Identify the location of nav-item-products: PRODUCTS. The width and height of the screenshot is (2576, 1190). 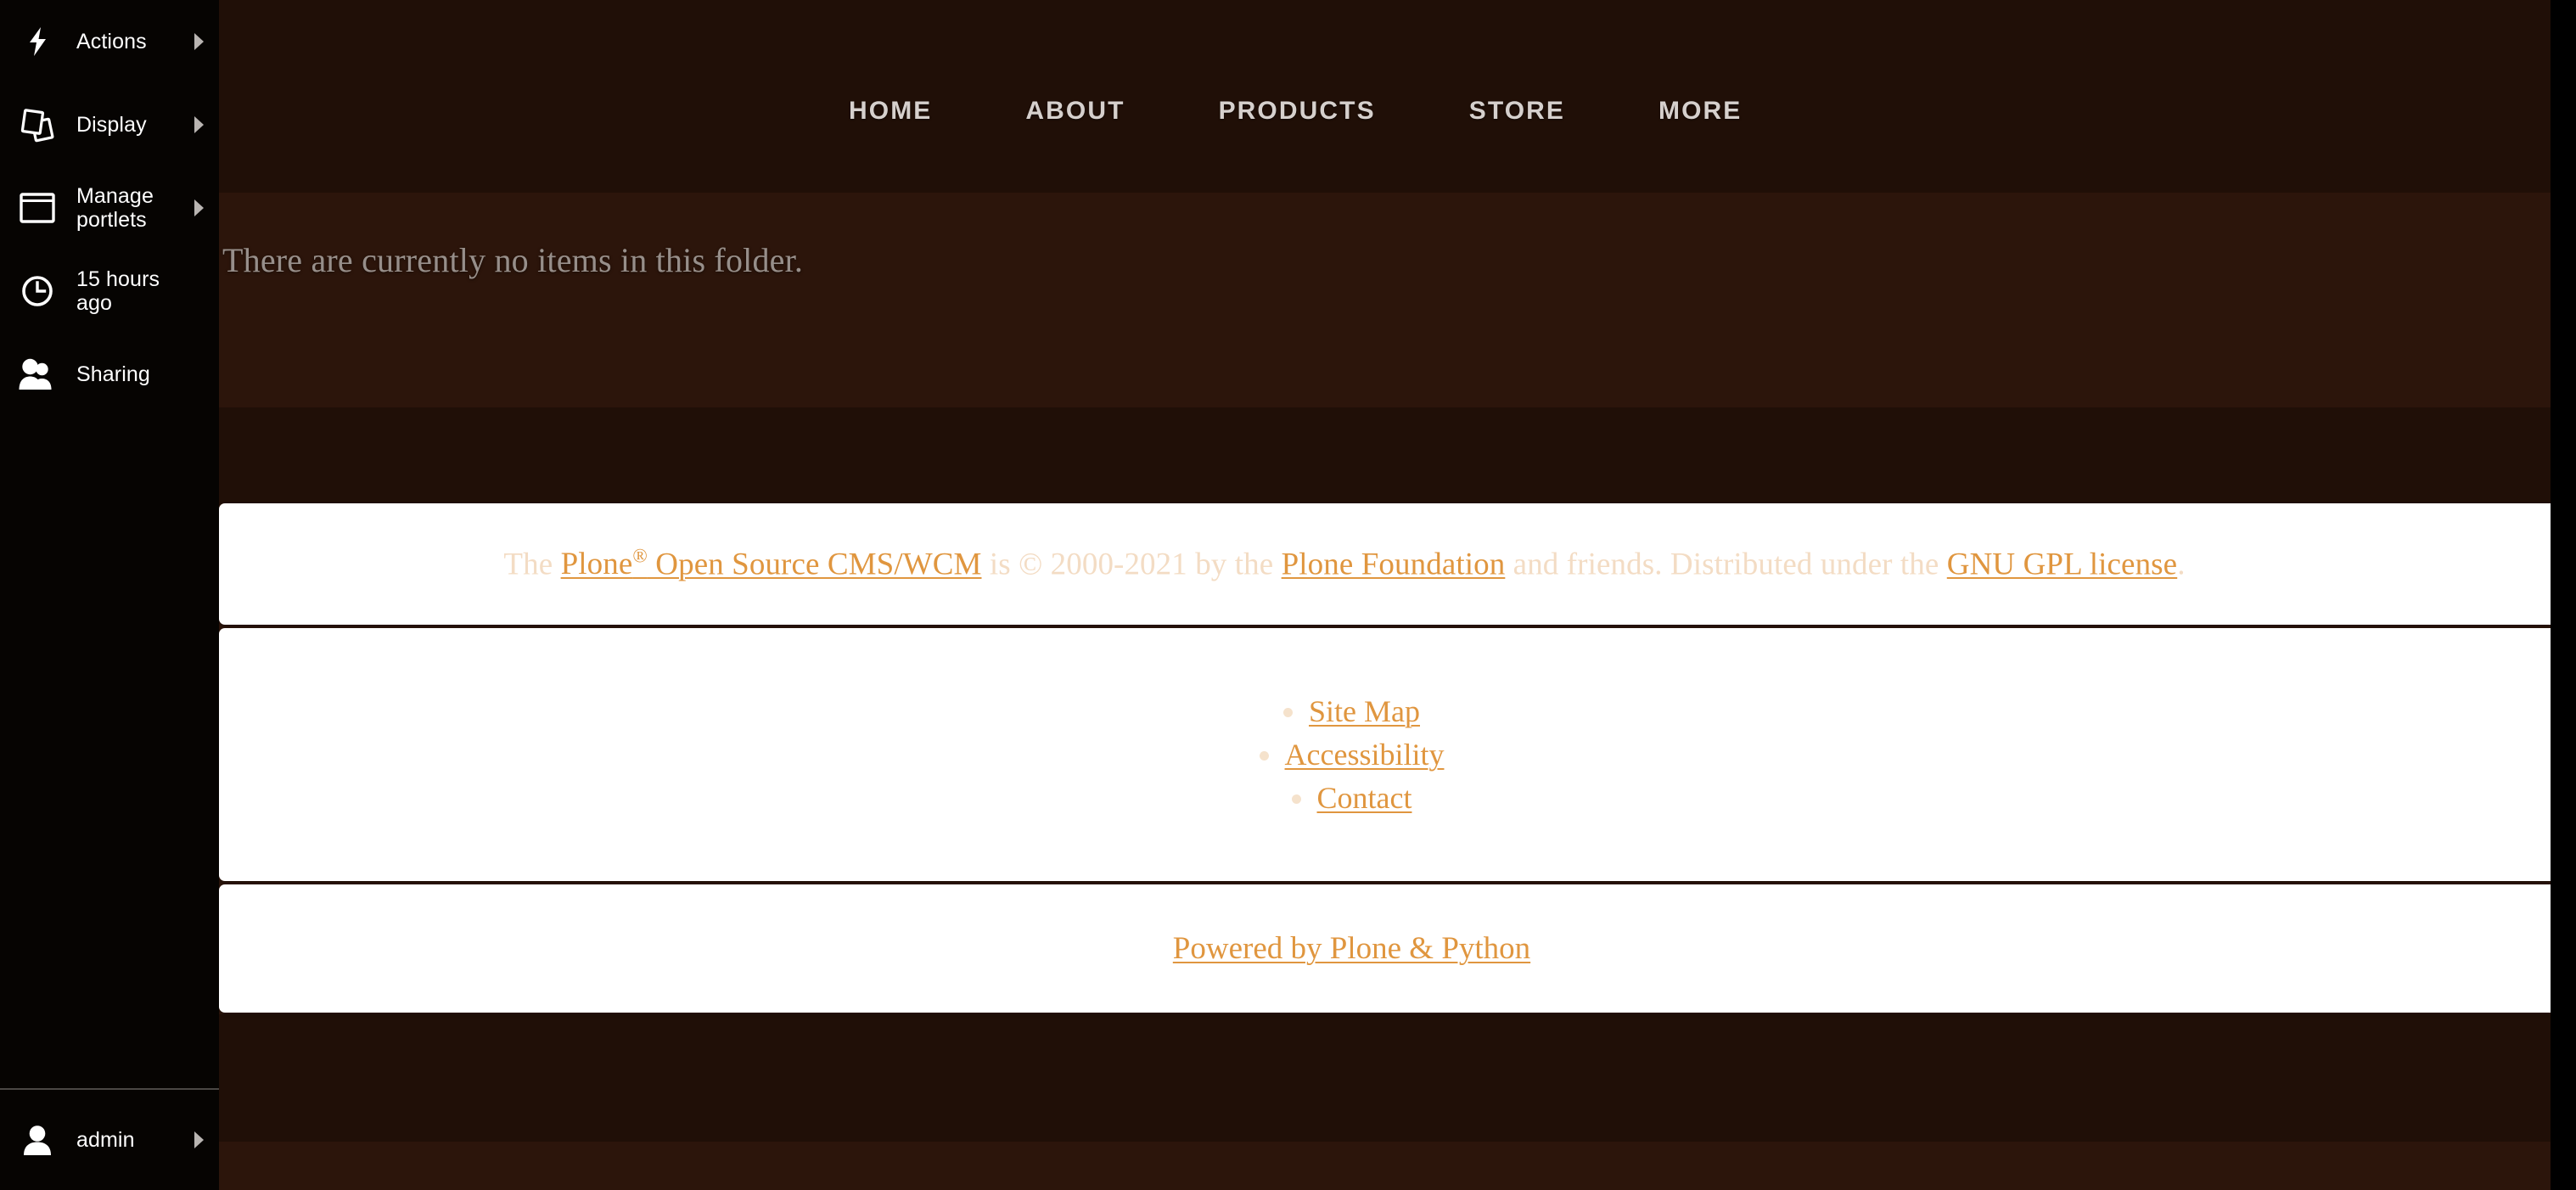
(1297, 111).